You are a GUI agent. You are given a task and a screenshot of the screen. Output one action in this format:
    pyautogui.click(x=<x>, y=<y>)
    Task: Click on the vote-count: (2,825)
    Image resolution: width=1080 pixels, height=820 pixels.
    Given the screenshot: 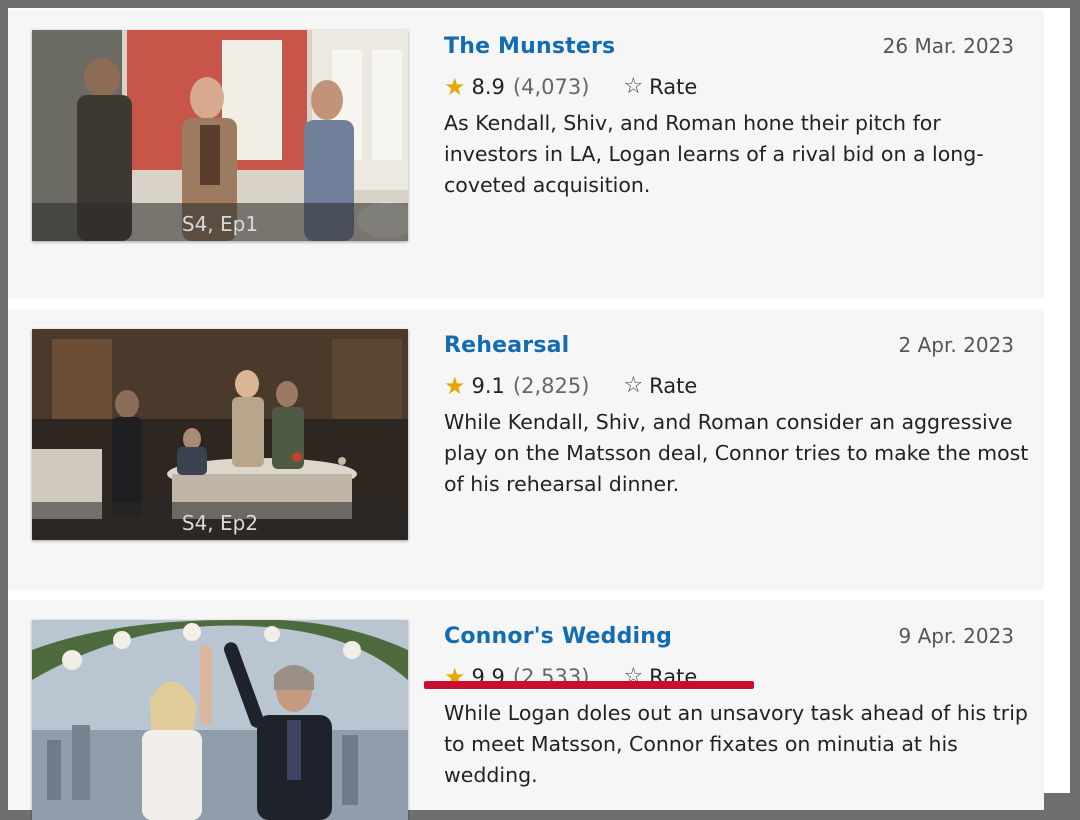 What is the action you would take?
    pyautogui.click(x=551, y=386)
    